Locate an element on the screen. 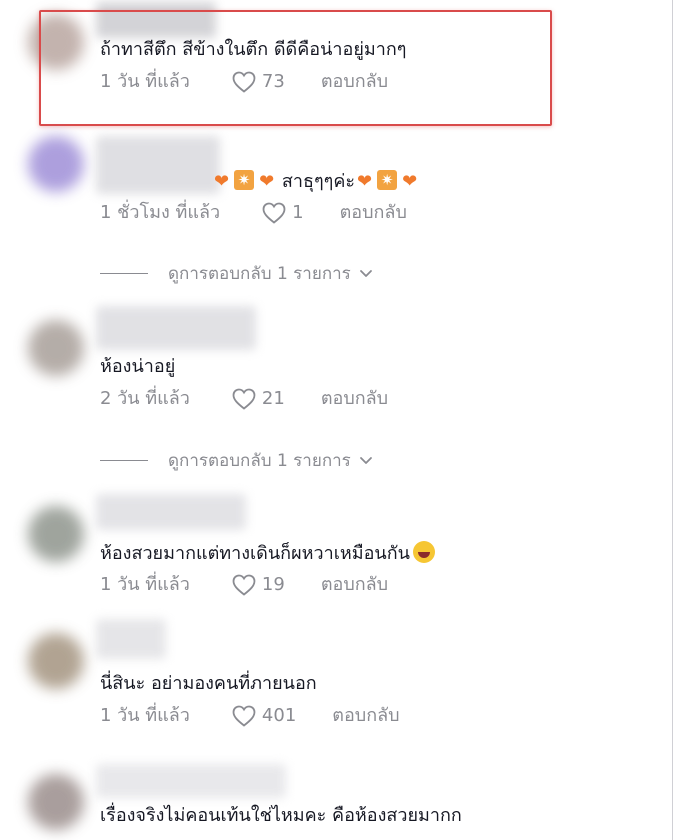  like-button: 21 is located at coordinates (258, 399).